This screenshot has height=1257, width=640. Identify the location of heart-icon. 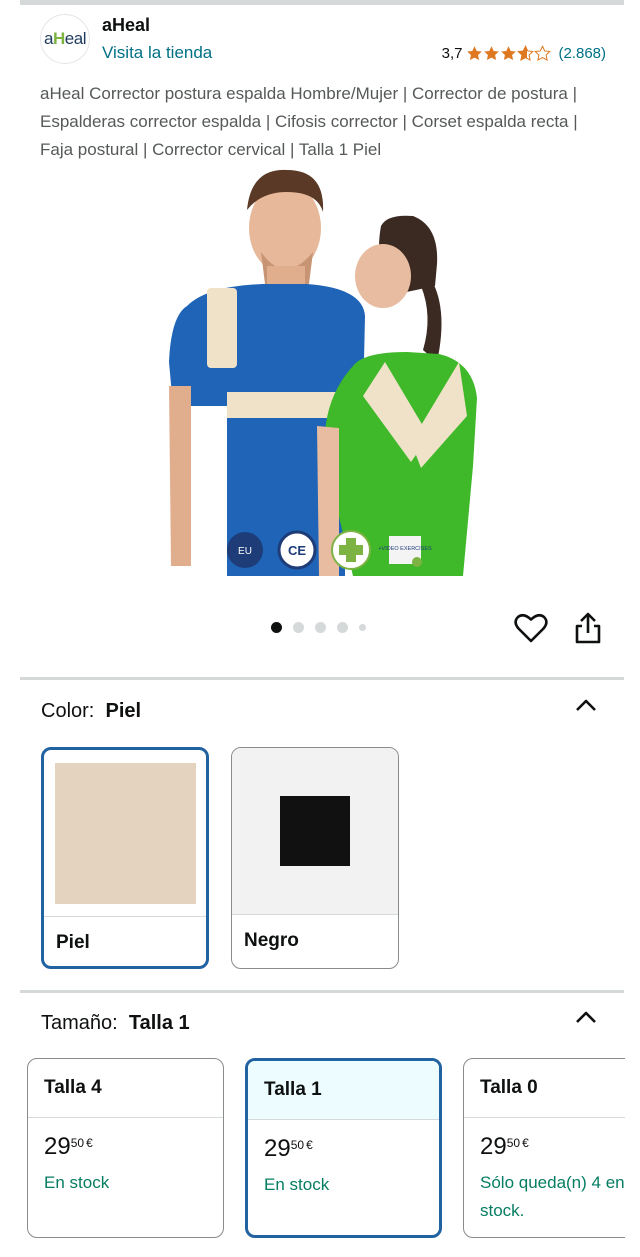
(531, 628).